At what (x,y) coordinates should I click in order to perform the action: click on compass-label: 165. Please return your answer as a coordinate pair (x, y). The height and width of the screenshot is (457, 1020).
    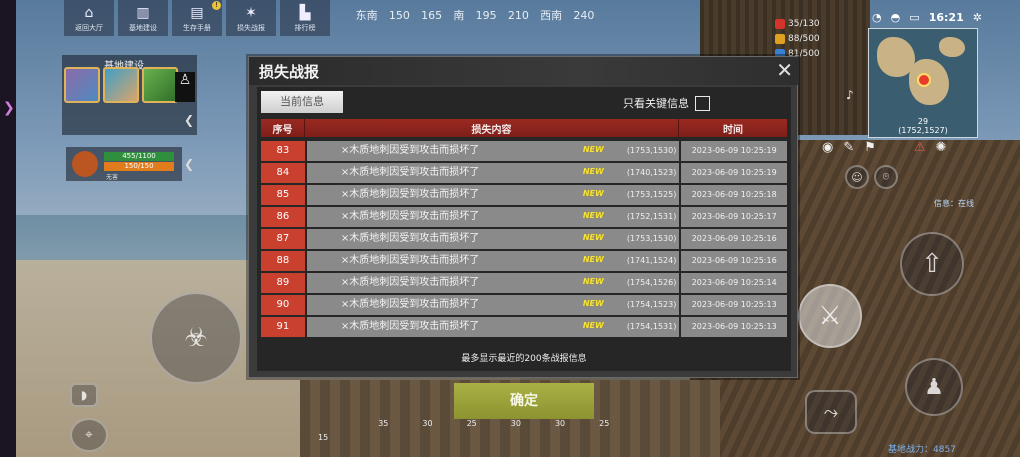
    Looking at the image, I should click on (432, 15).